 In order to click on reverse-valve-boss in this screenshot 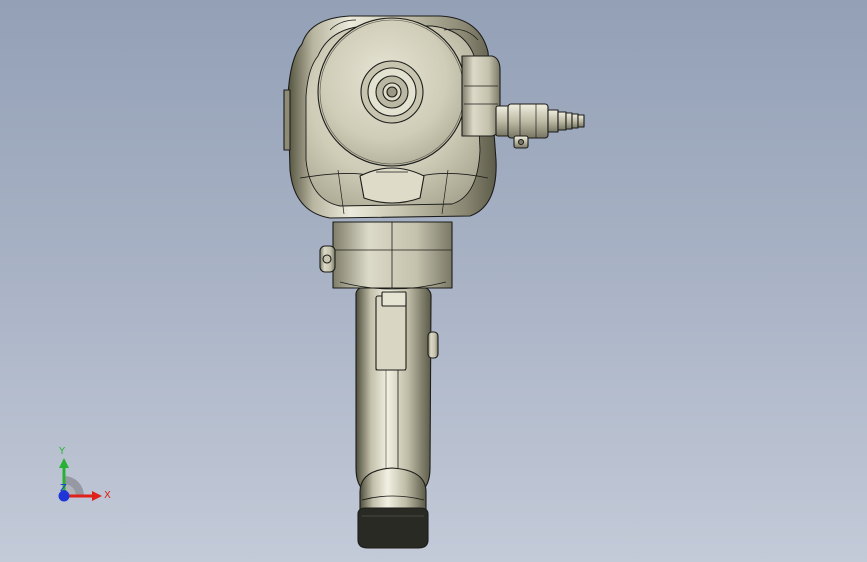, I will do `click(481, 96)`.